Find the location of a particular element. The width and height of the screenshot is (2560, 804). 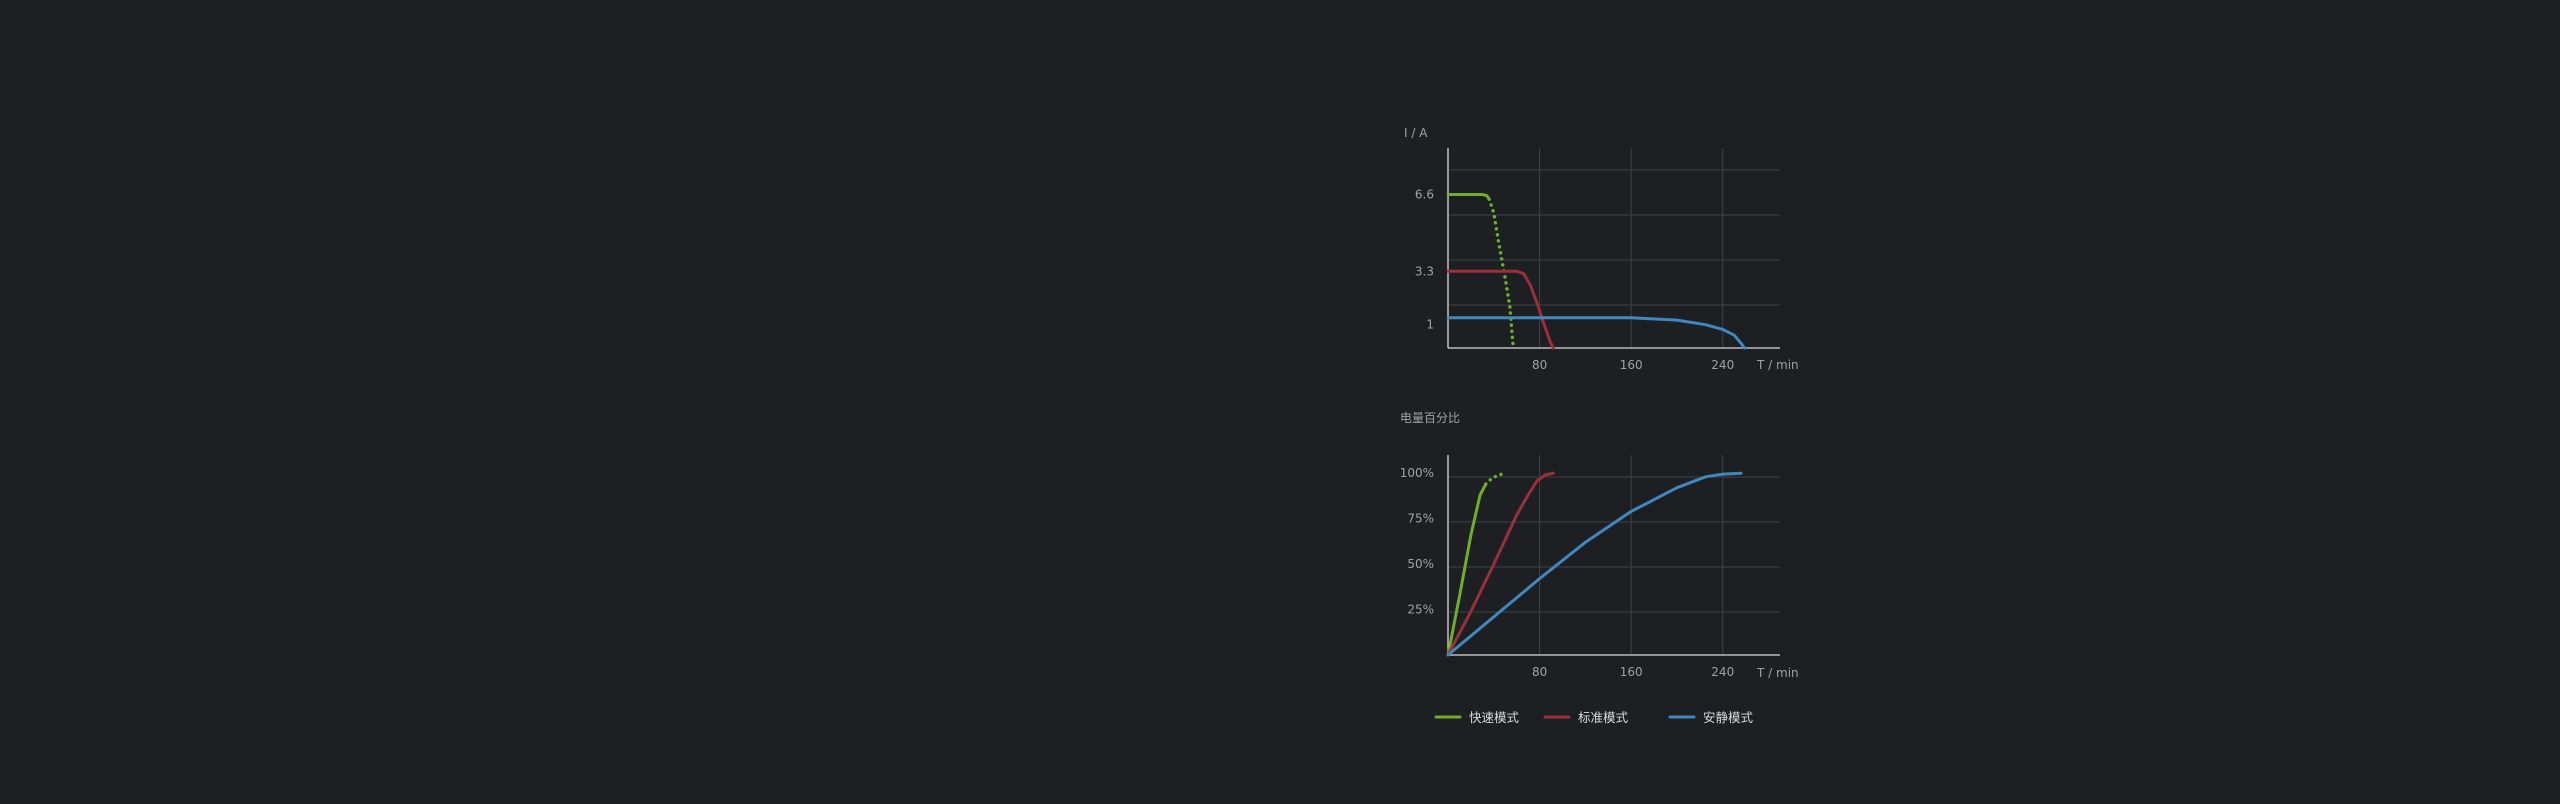

y-axis-label: I / A is located at coordinates (1416, 133).